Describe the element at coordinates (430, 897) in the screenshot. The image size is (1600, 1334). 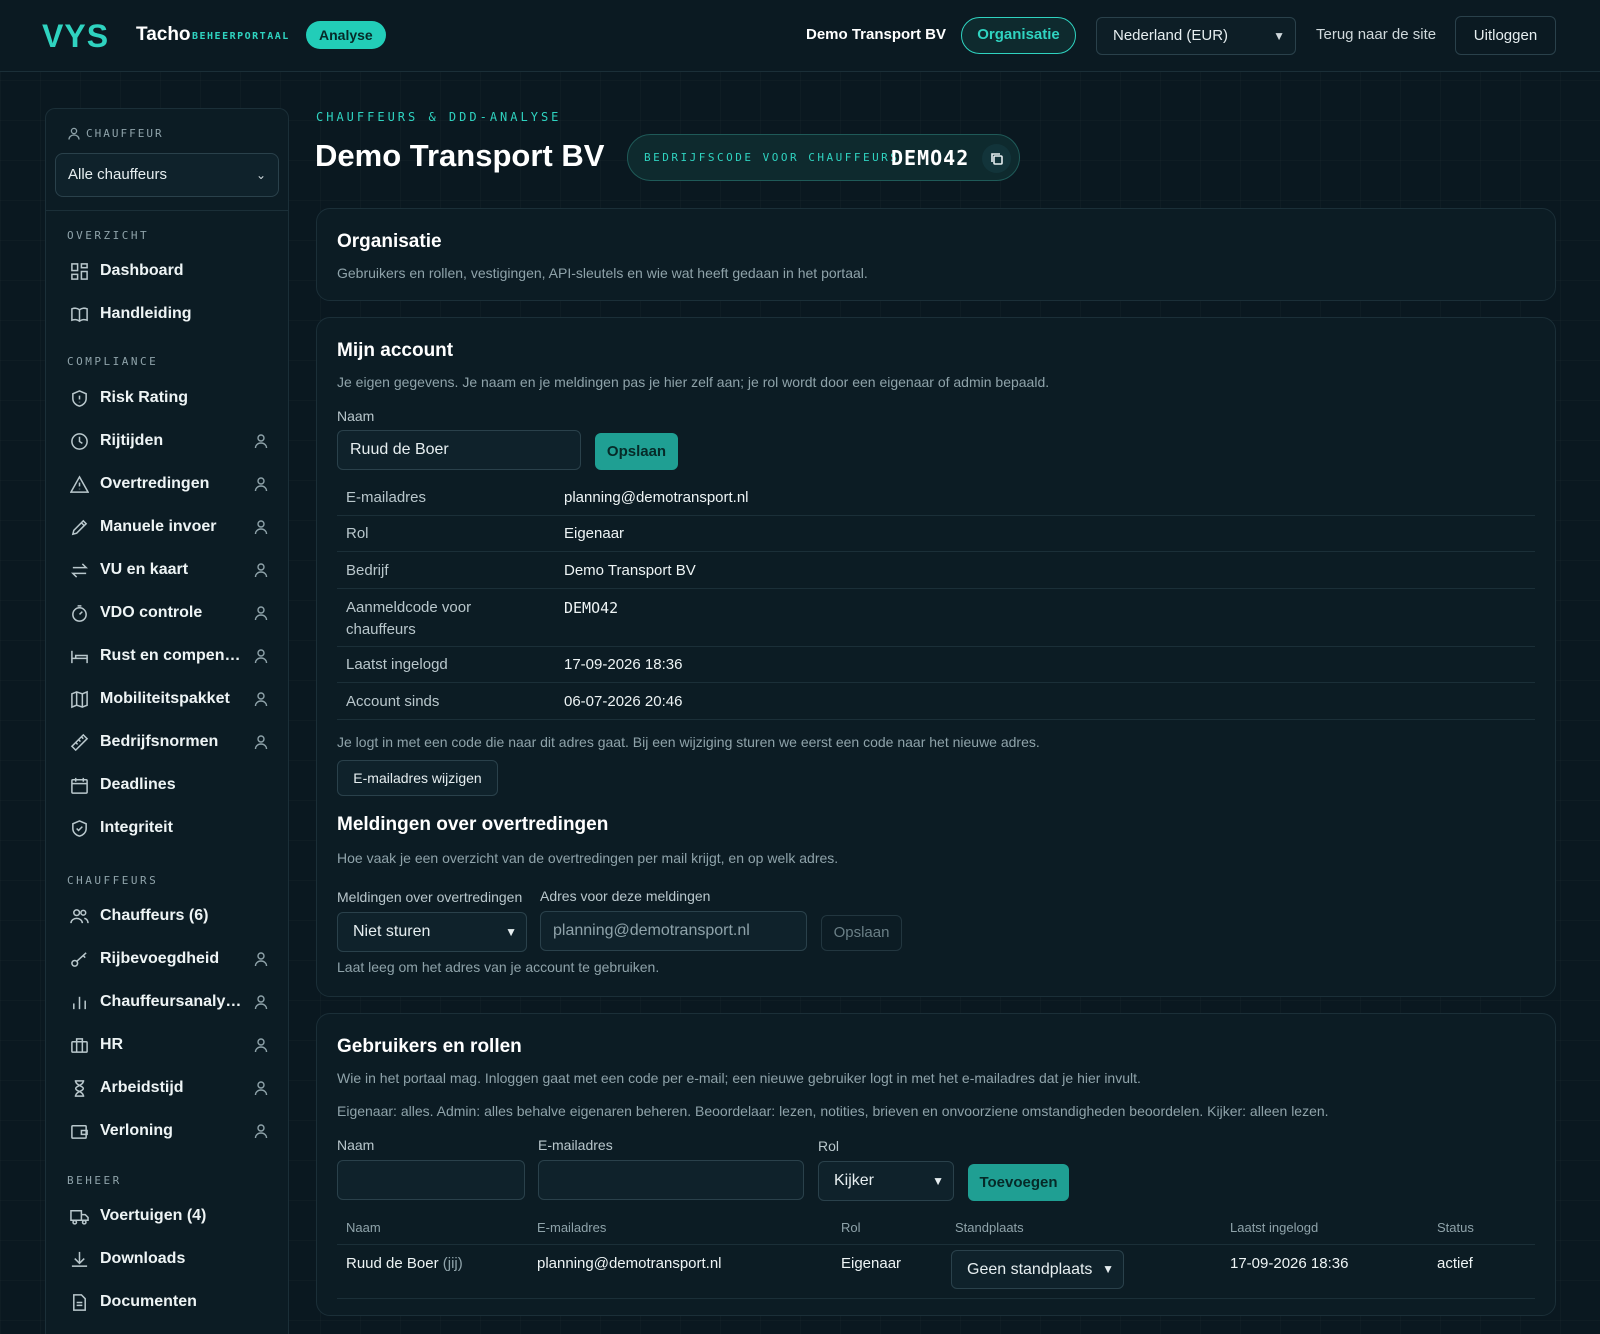
I see `notifications-frequency-label: Meldingen over overtredingen` at that location.